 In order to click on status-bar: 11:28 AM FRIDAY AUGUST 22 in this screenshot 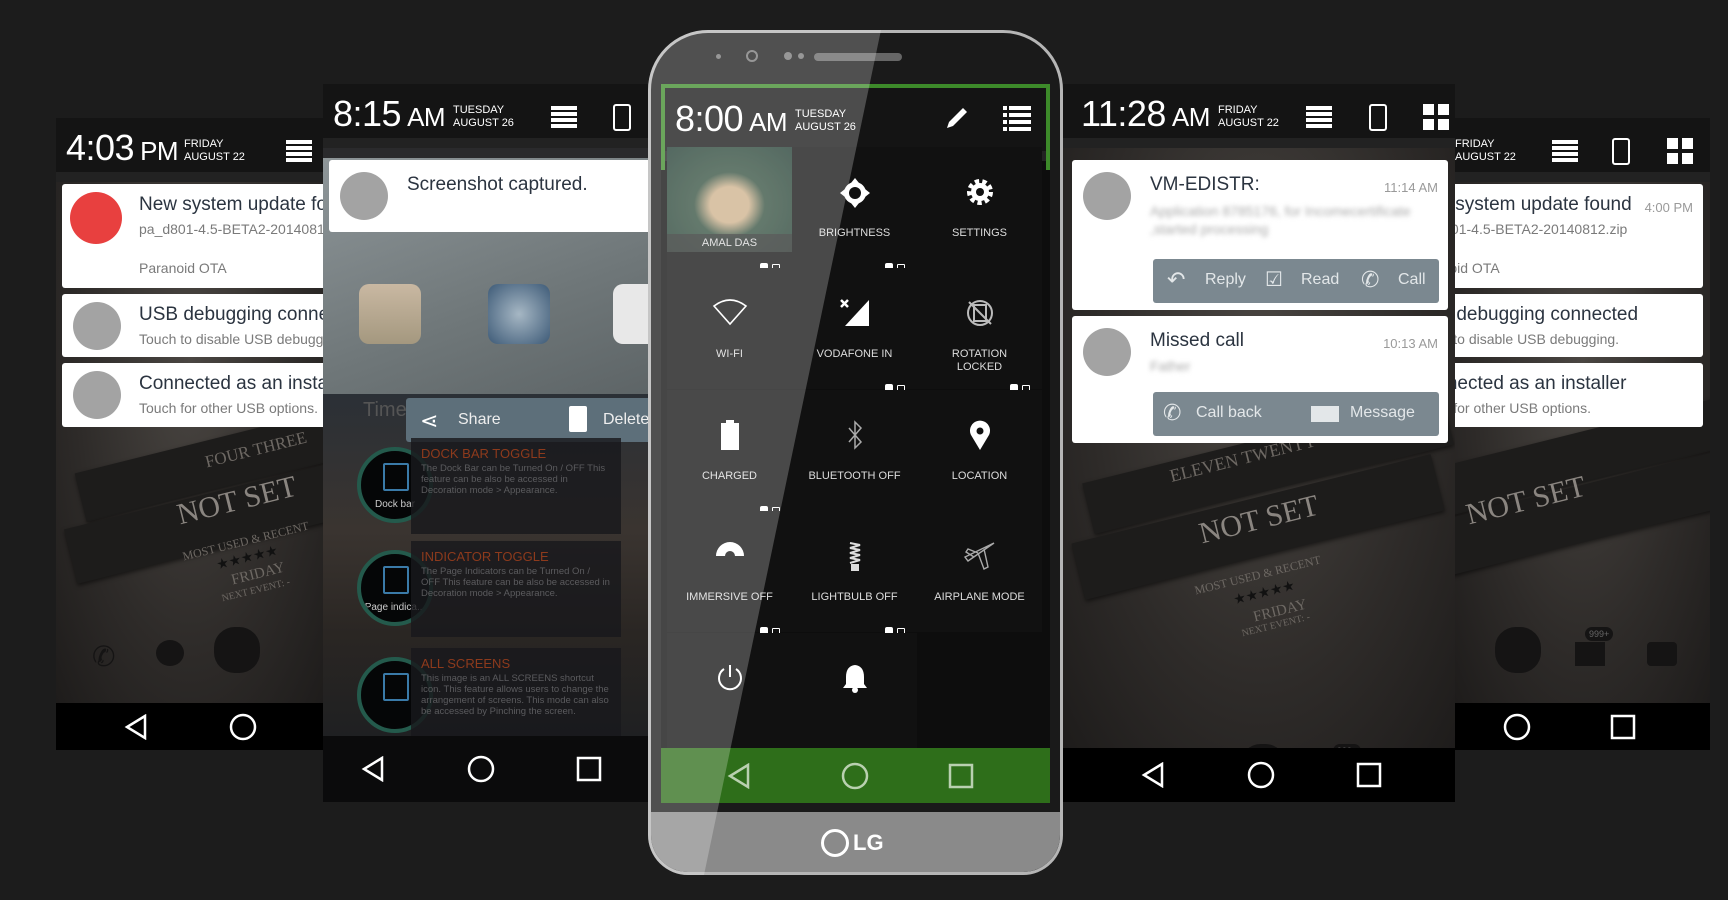, I will do `click(1259, 116)`.